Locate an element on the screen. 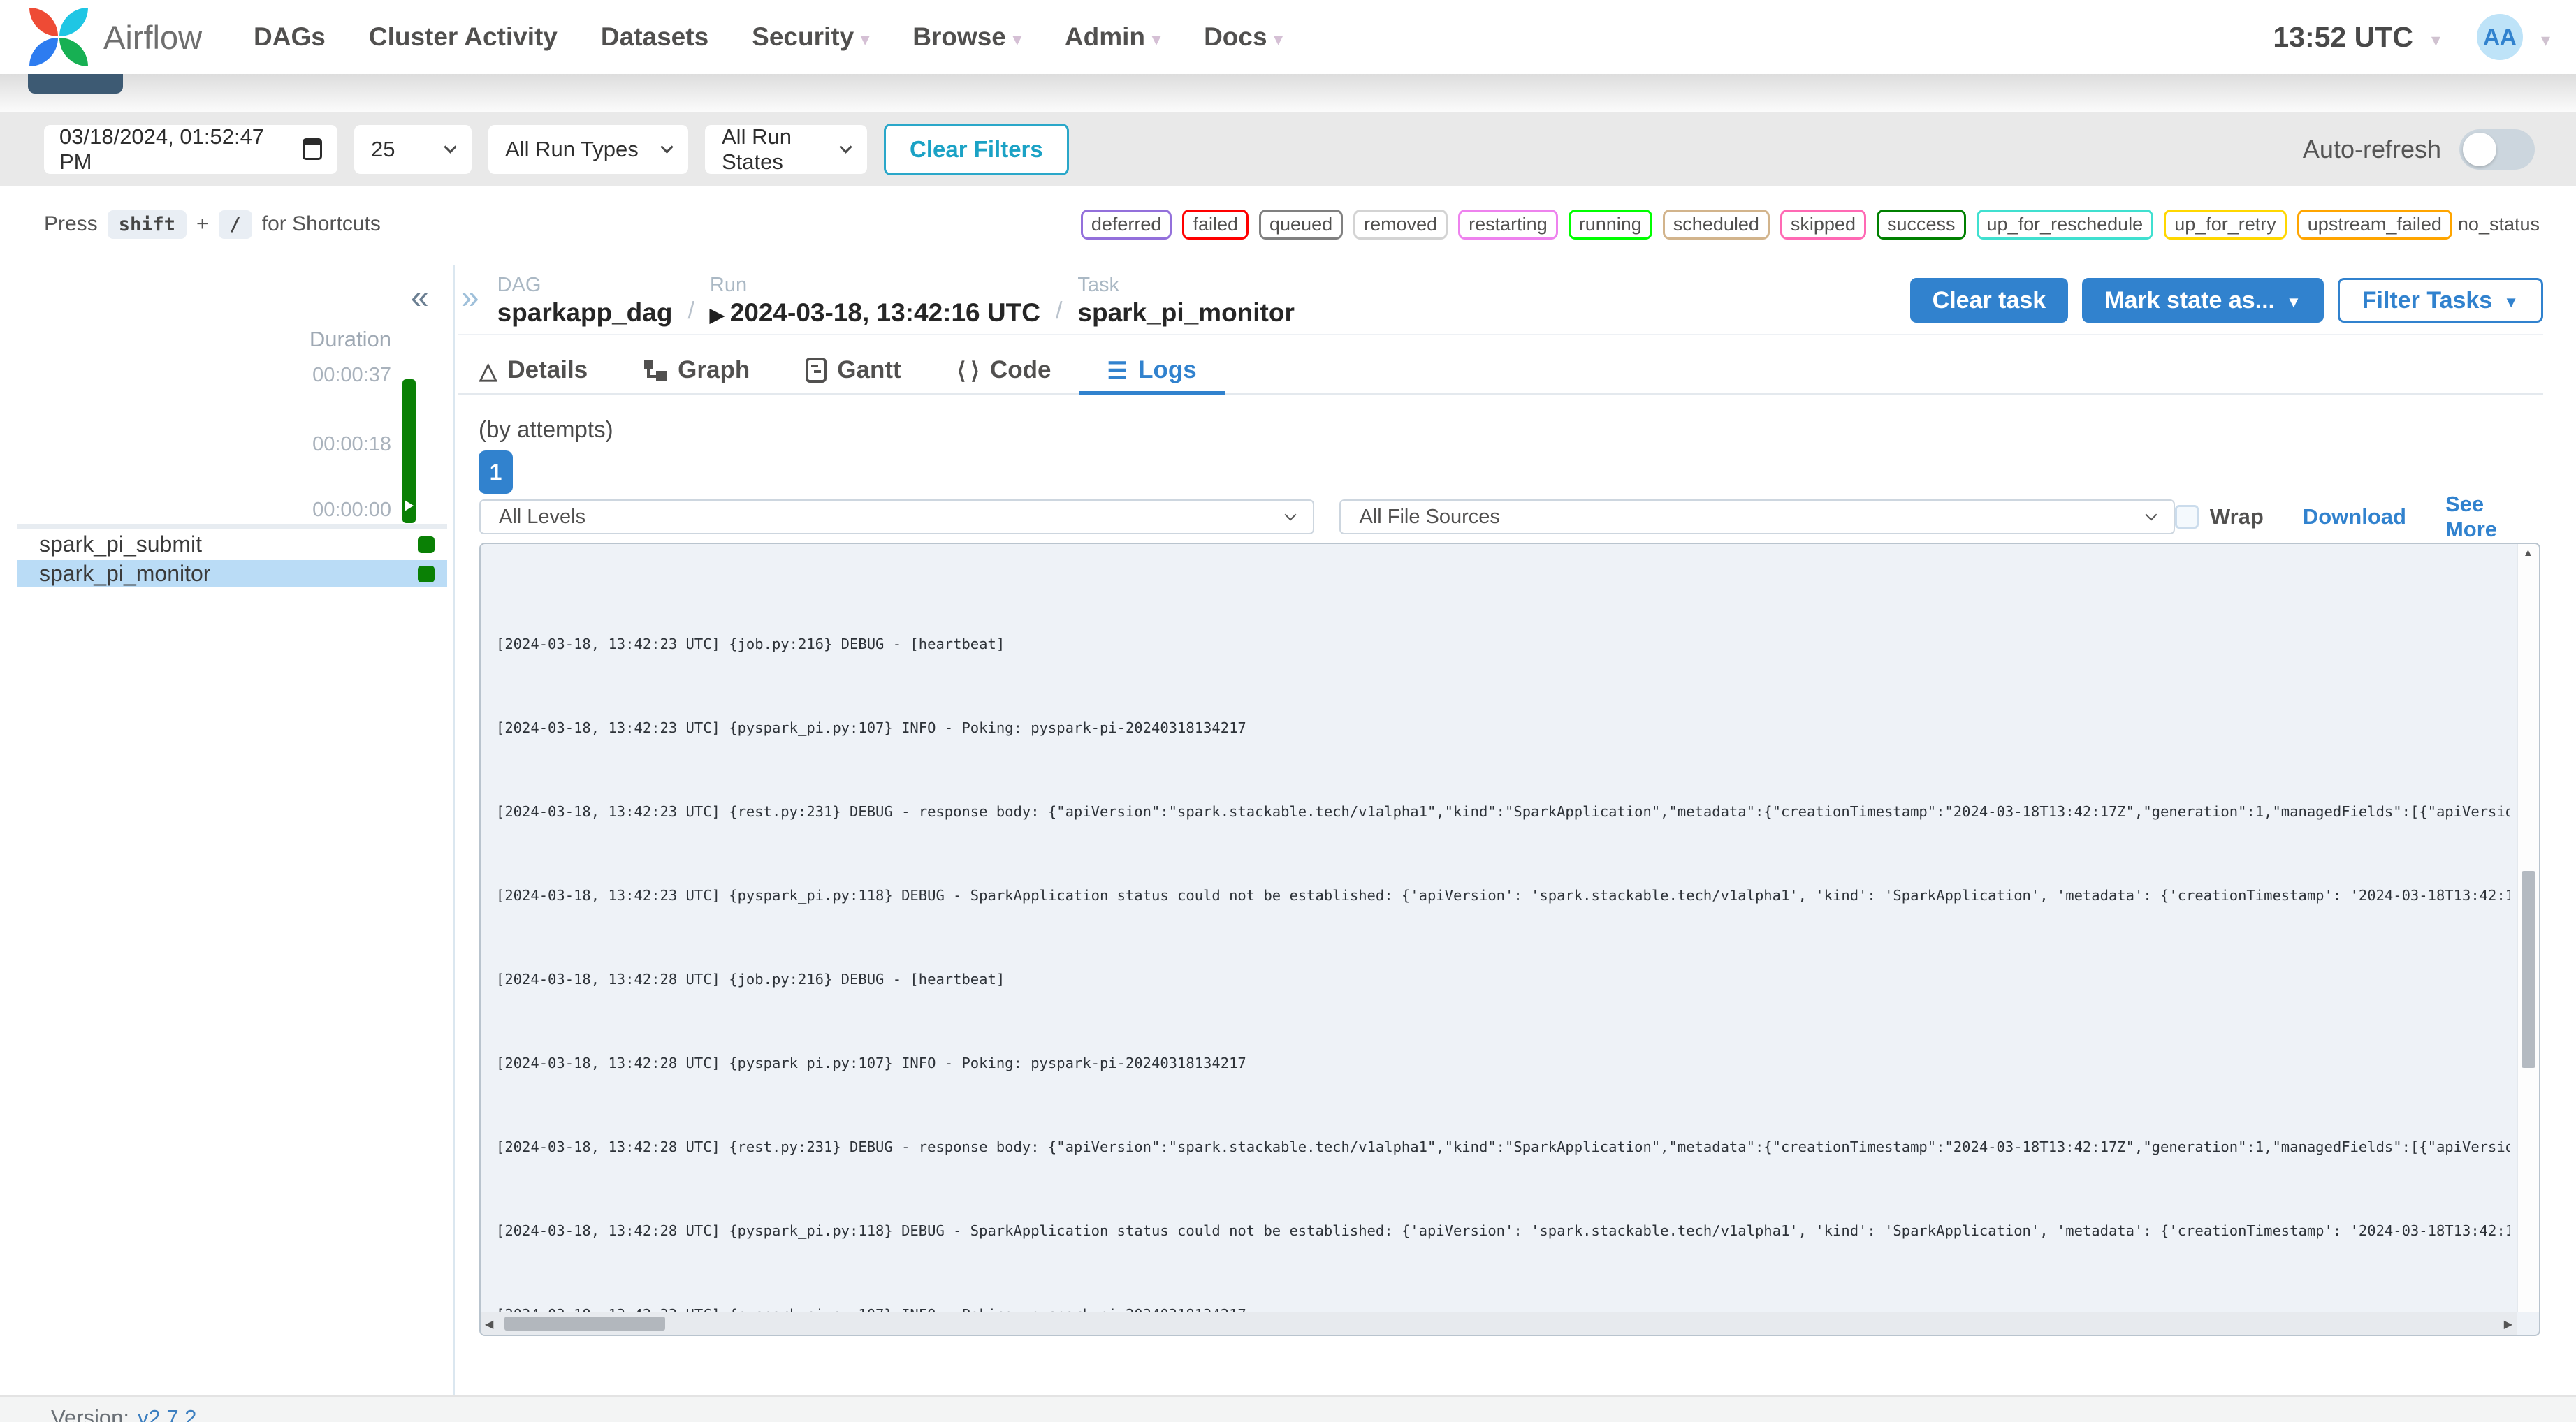 This screenshot has width=2576, height=1422. footer: Version: v2.7.2 is located at coordinates (1288, 1408).